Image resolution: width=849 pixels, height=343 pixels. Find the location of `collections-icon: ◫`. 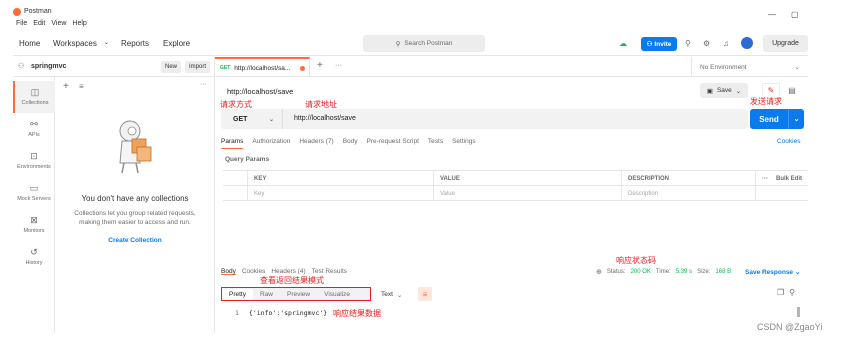

collections-icon: ◫ is located at coordinates (35, 92).